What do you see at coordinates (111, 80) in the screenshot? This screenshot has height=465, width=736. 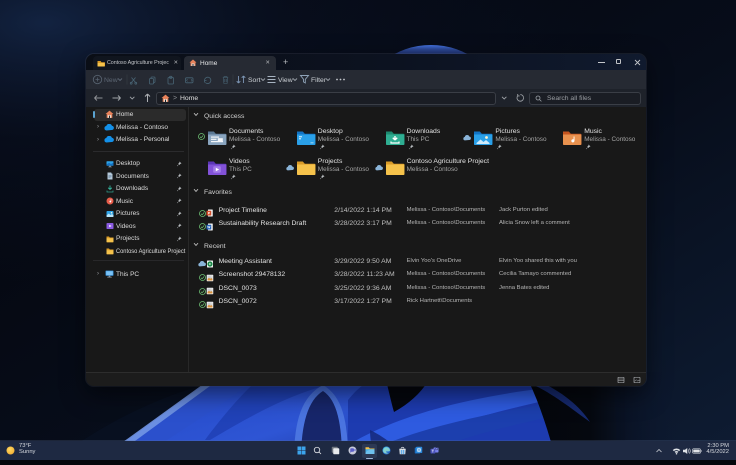 I see `svg-text: New` at bounding box center [111, 80].